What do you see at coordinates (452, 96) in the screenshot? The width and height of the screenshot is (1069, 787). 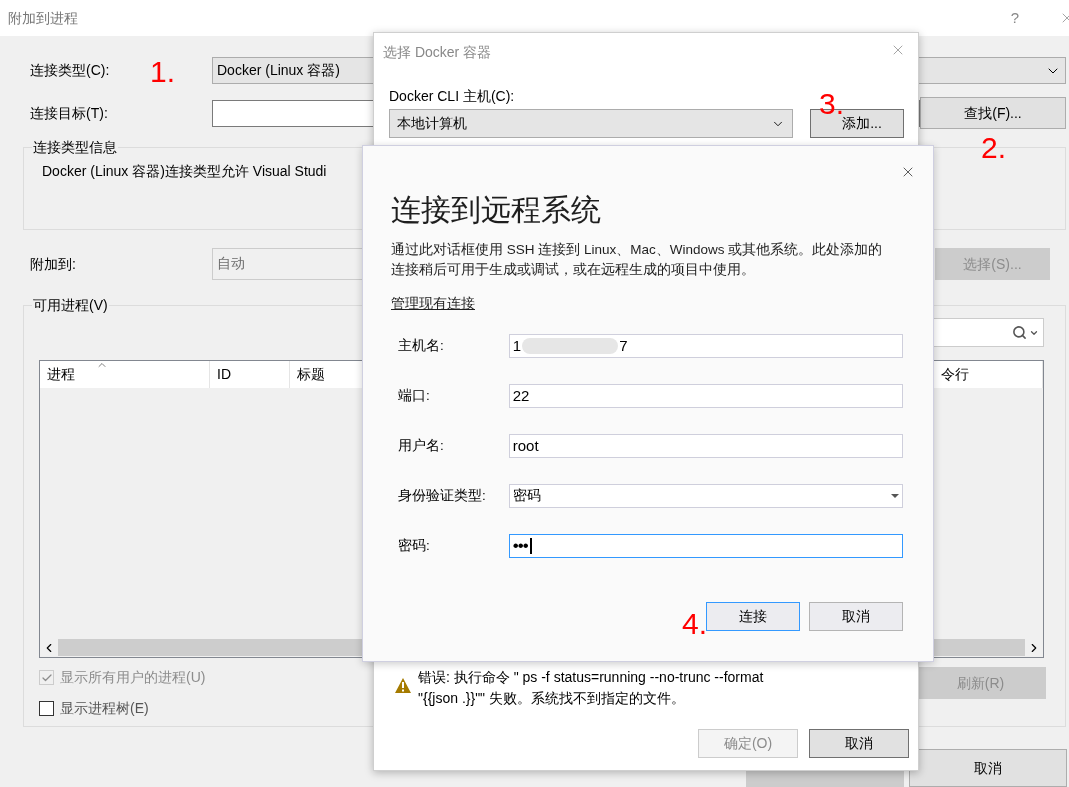 I see `field-label: Docker CLI 主机(C):` at bounding box center [452, 96].